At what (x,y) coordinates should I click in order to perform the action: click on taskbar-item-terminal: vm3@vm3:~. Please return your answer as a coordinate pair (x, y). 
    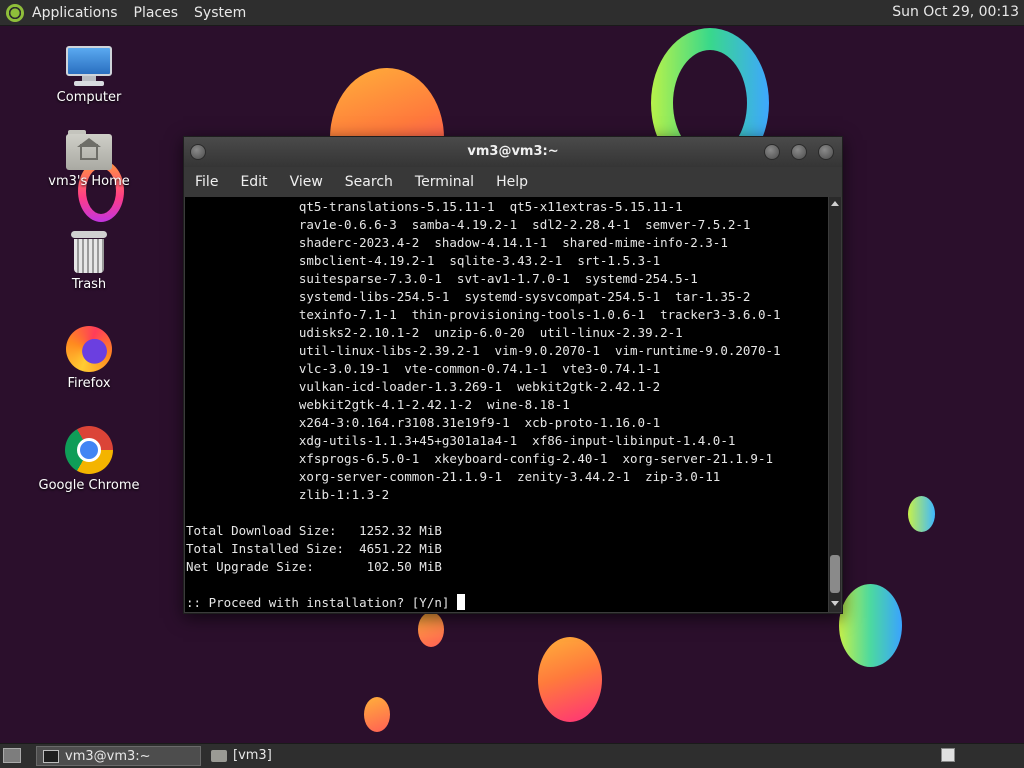
    Looking at the image, I should click on (118, 756).